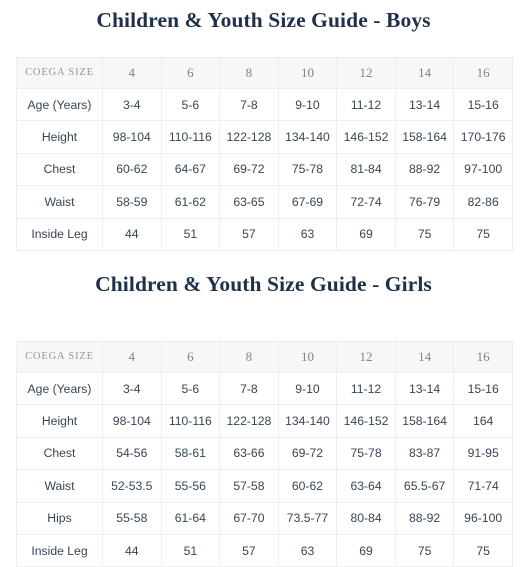 The width and height of the screenshot is (527, 567). Describe the element at coordinates (424, 486) in the screenshot. I see `table-cell: 65.5-67` at that location.